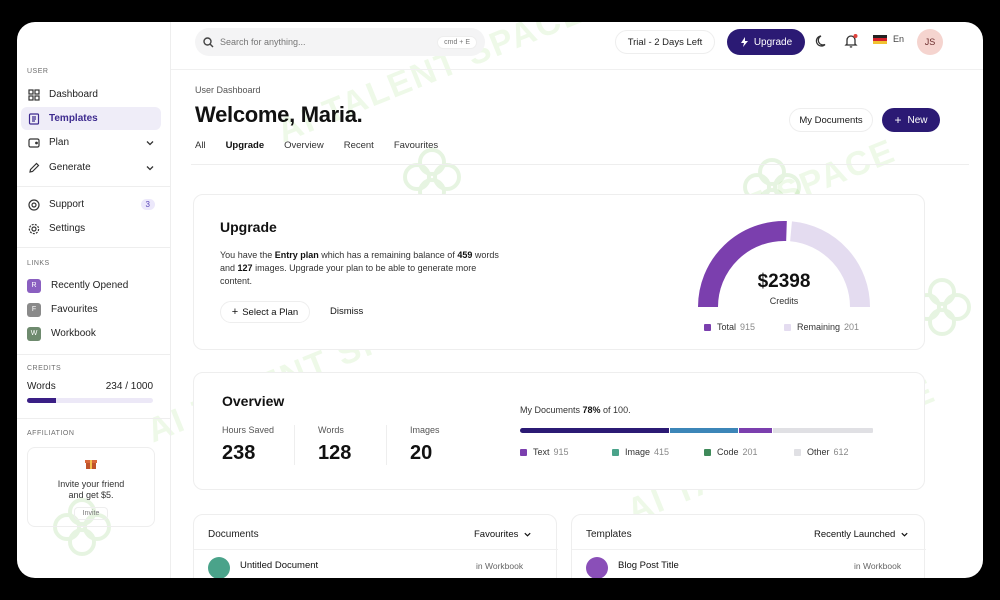 The height and width of the screenshot is (600, 1000). What do you see at coordinates (388, 255) in the screenshot?
I see `upgrade-desc-text: which has a remaining balance of` at bounding box center [388, 255].